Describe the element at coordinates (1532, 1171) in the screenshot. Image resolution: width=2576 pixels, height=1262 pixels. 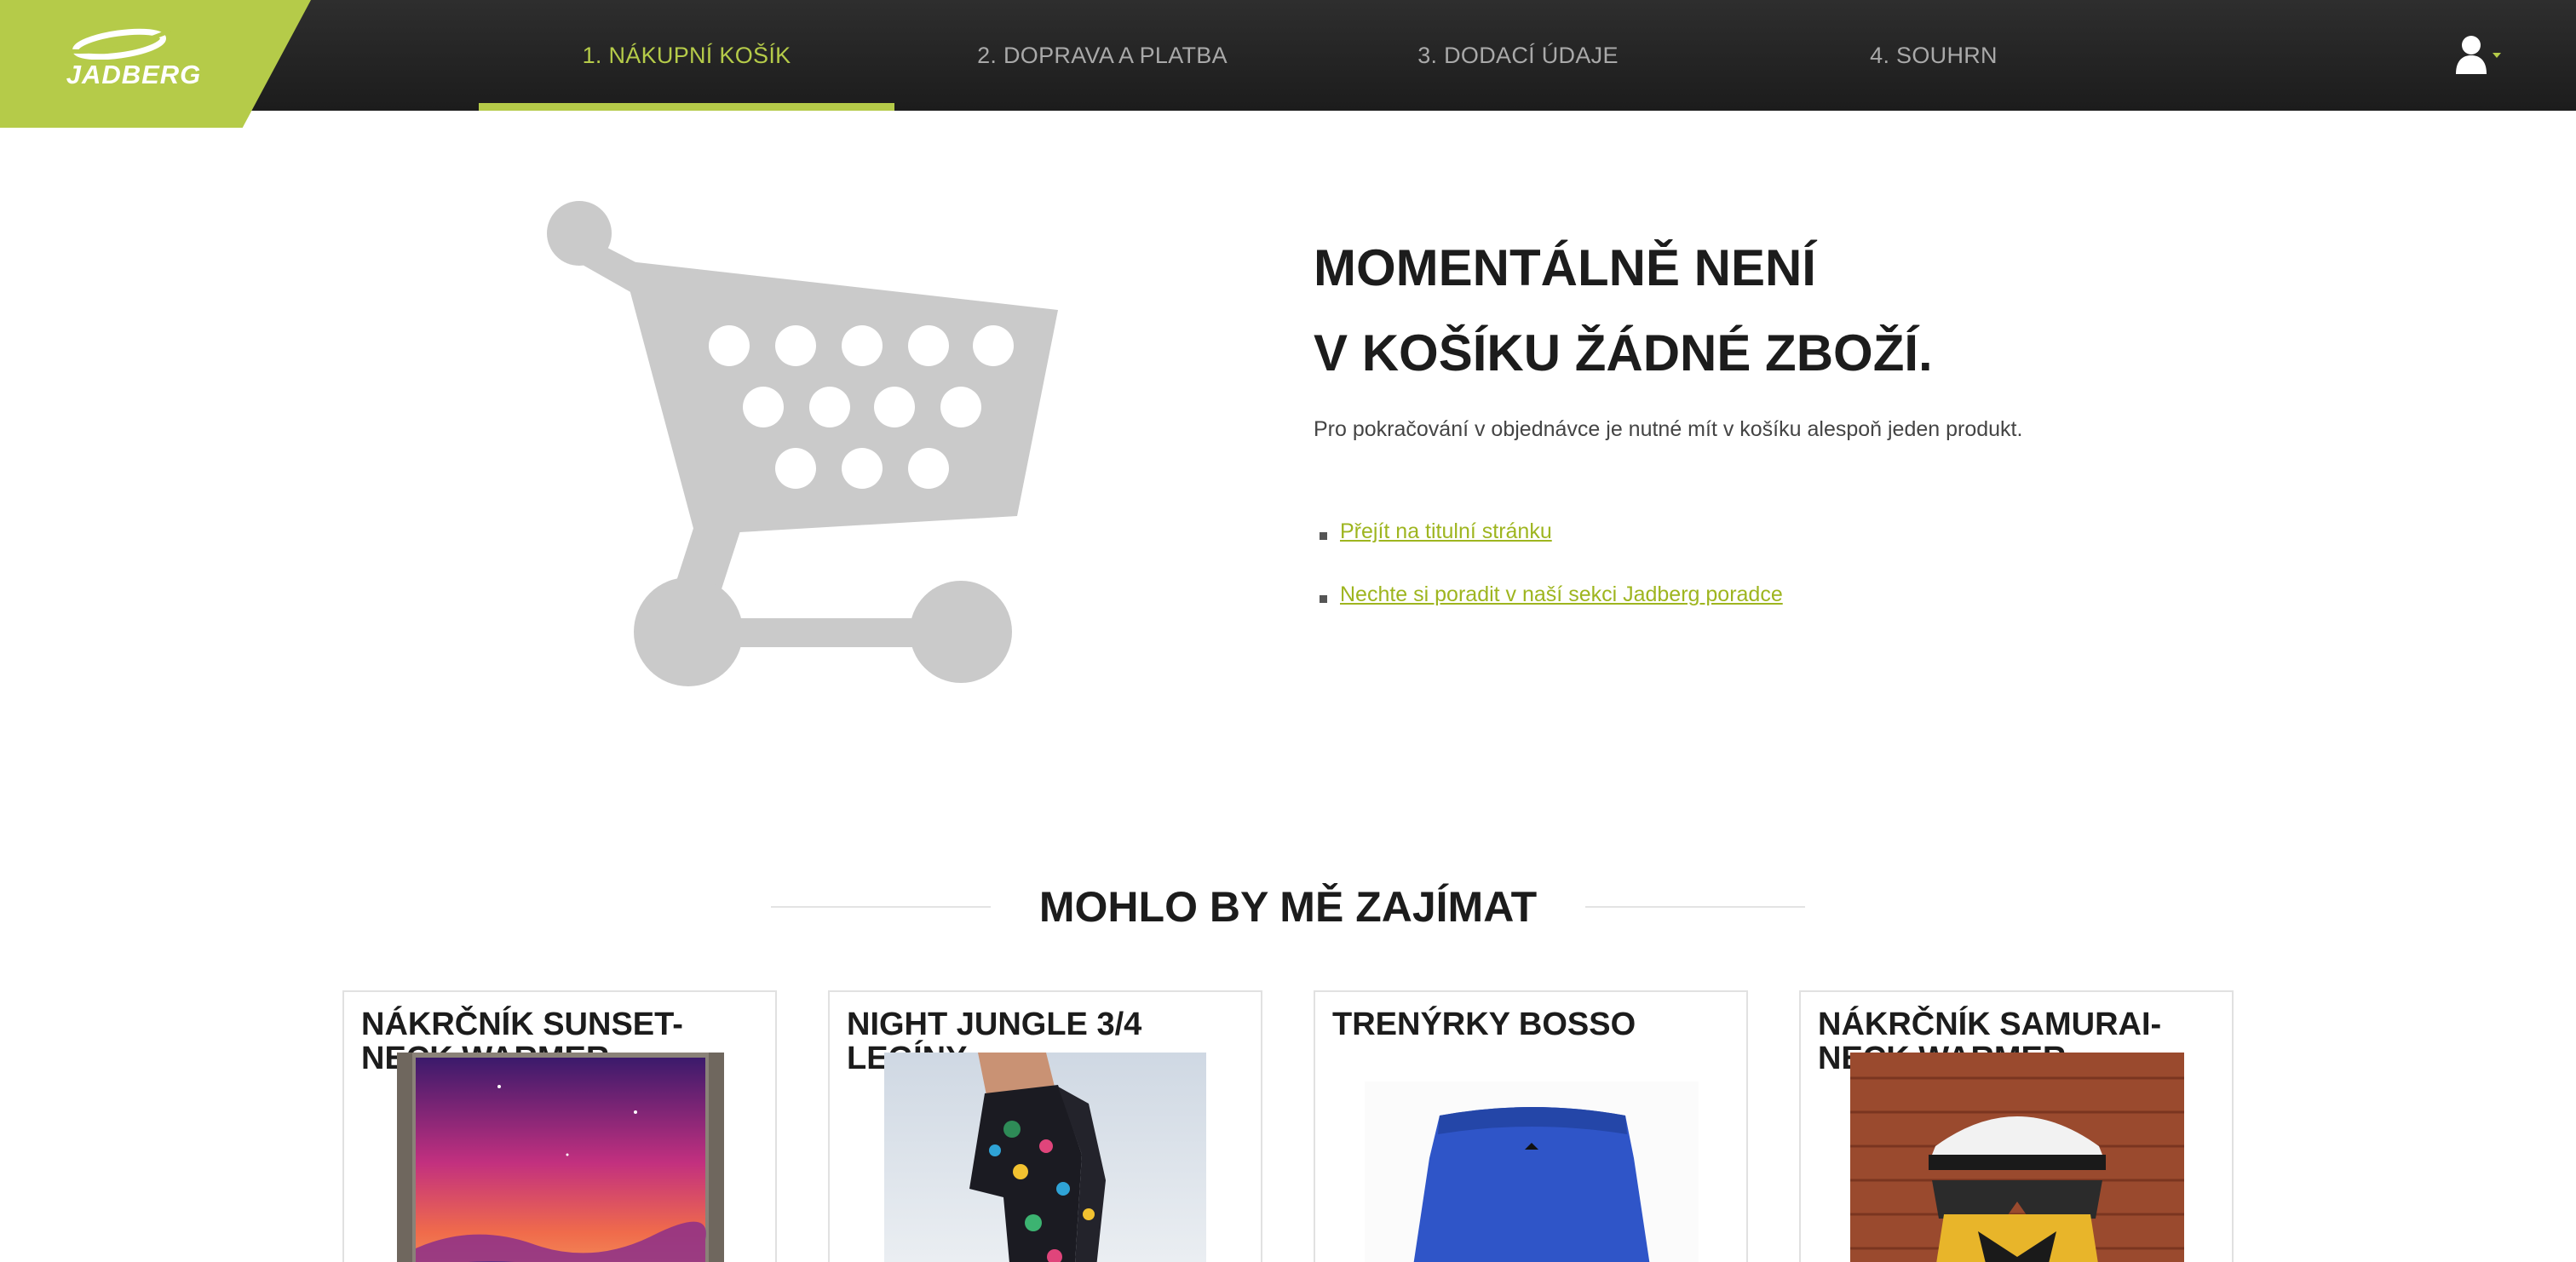
I see `bosso-shorts-photo` at that location.